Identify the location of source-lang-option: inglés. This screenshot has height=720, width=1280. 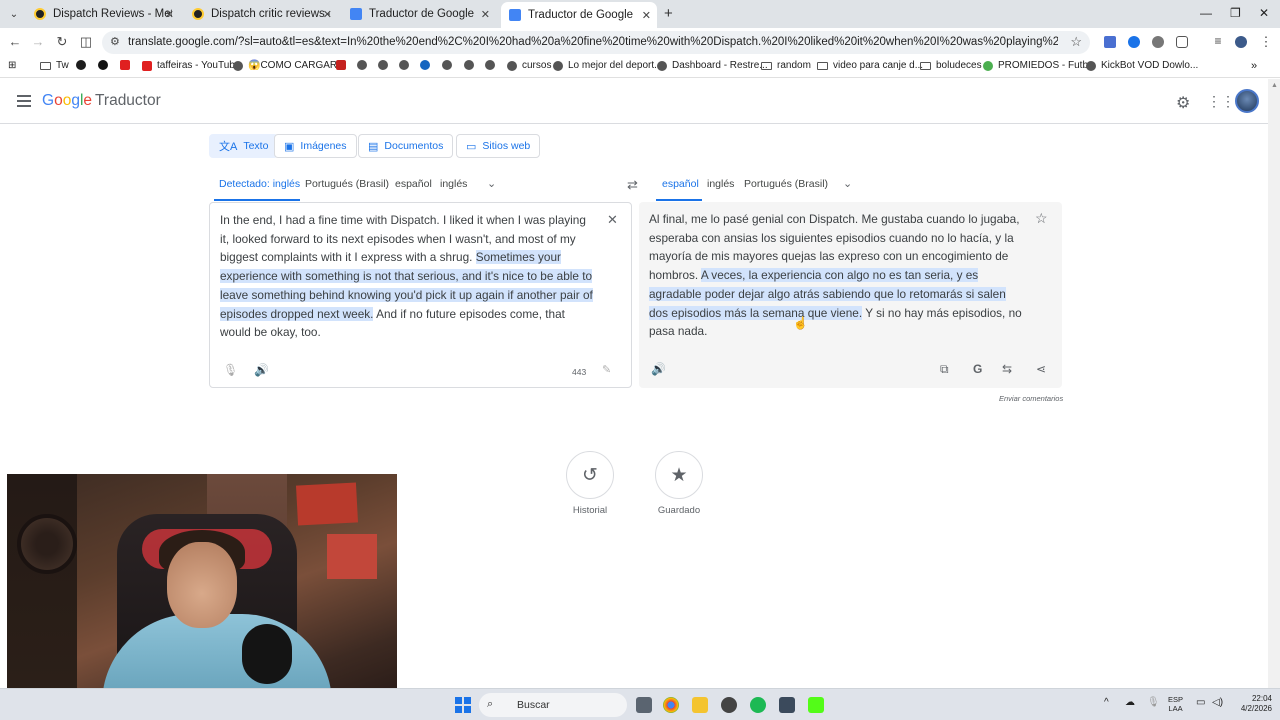
(453, 184).